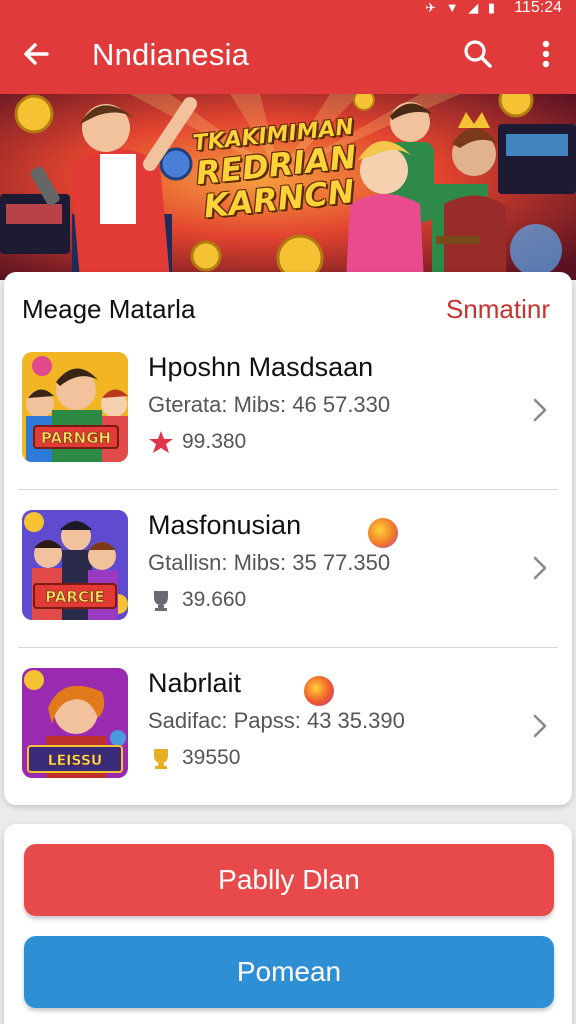  What do you see at coordinates (461, 7) in the screenshot?
I see `status-icons: ✈ ▼ ◢ ▮` at bounding box center [461, 7].